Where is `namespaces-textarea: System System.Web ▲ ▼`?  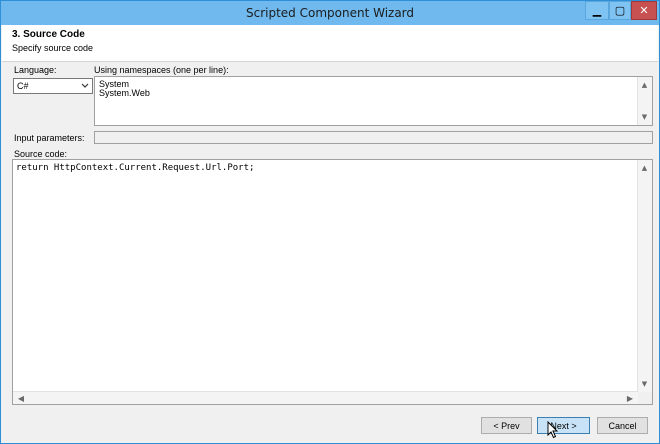
namespaces-textarea: System System.Web ▲ ▼ is located at coordinates (373, 101).